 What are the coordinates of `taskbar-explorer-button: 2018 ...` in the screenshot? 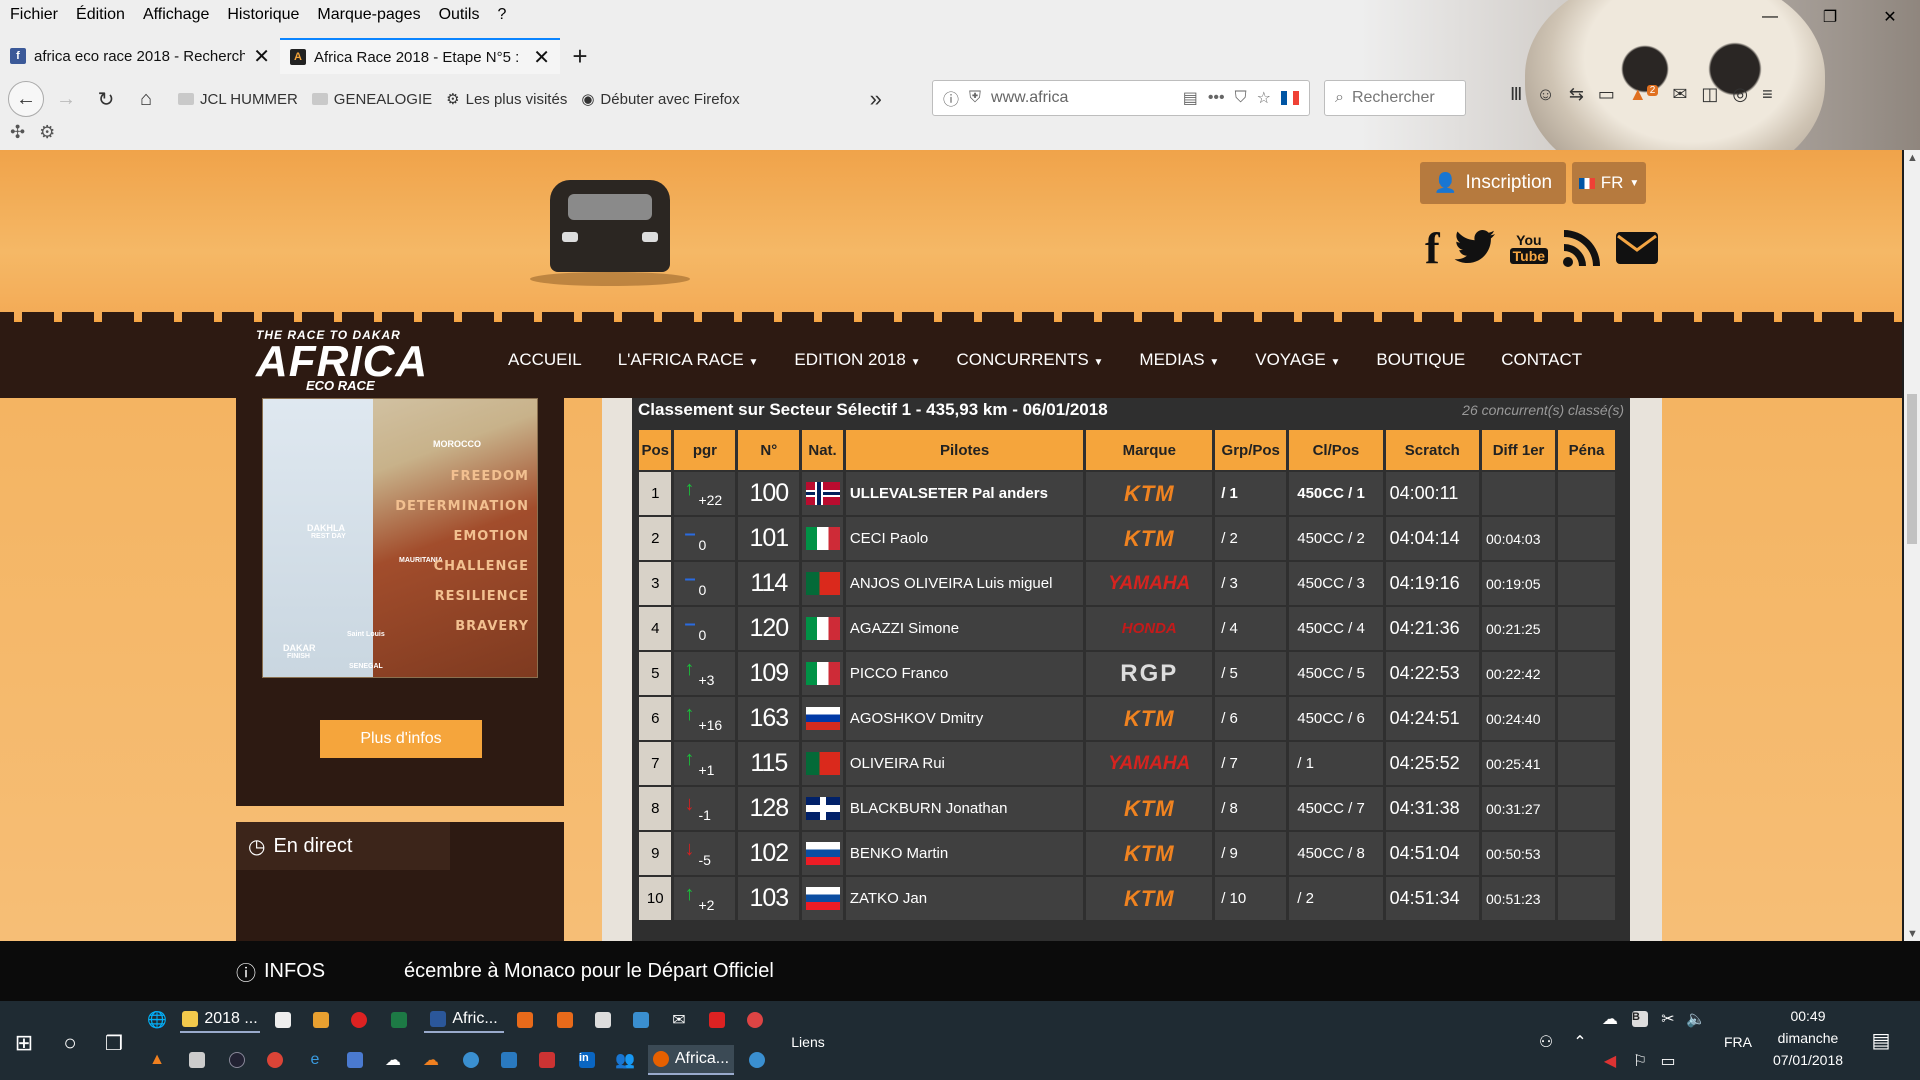 It's located at (220, 1020).